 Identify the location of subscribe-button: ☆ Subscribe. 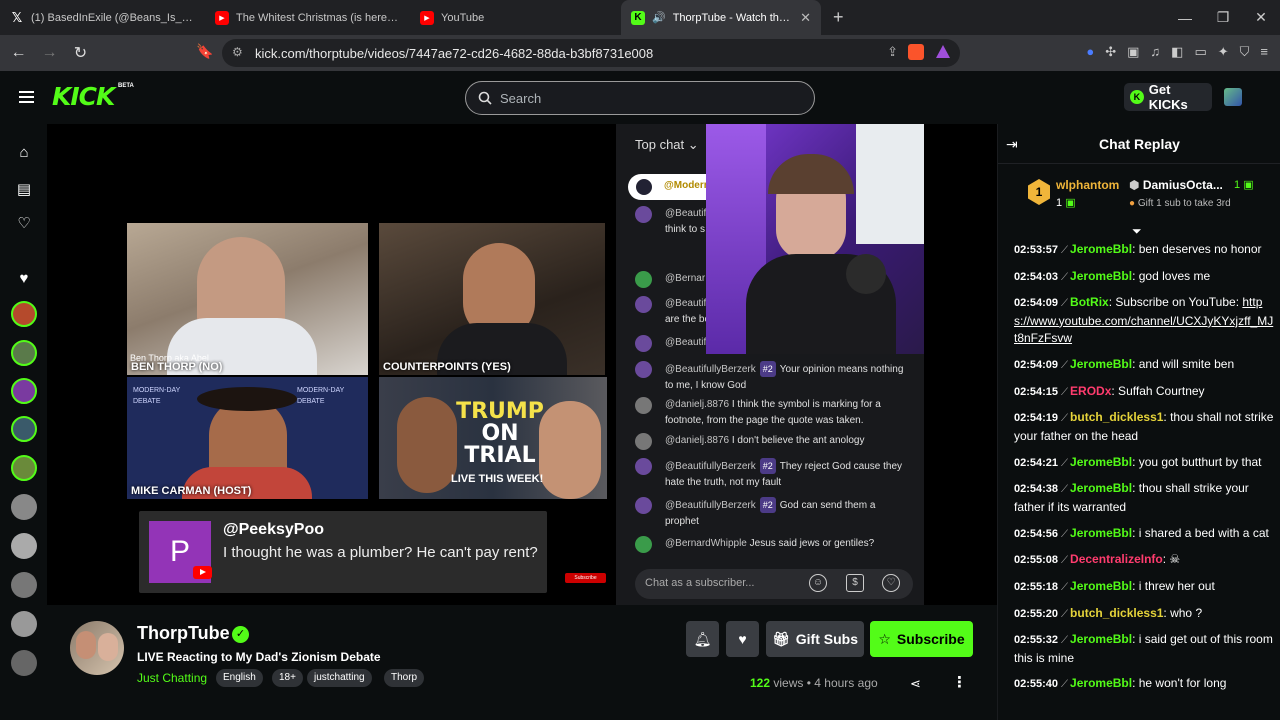
(921, 639).